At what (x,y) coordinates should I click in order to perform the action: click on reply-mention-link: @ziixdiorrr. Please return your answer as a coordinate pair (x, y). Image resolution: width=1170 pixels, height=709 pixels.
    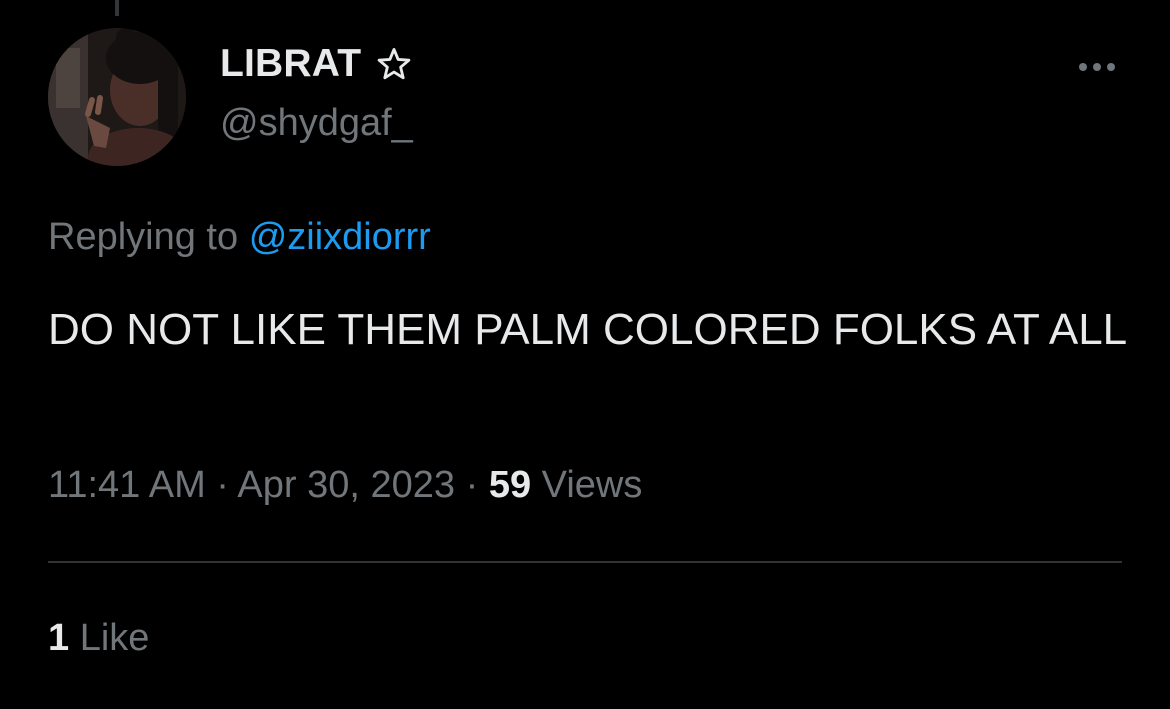
    Looking at the image, I should click on (340, 237).